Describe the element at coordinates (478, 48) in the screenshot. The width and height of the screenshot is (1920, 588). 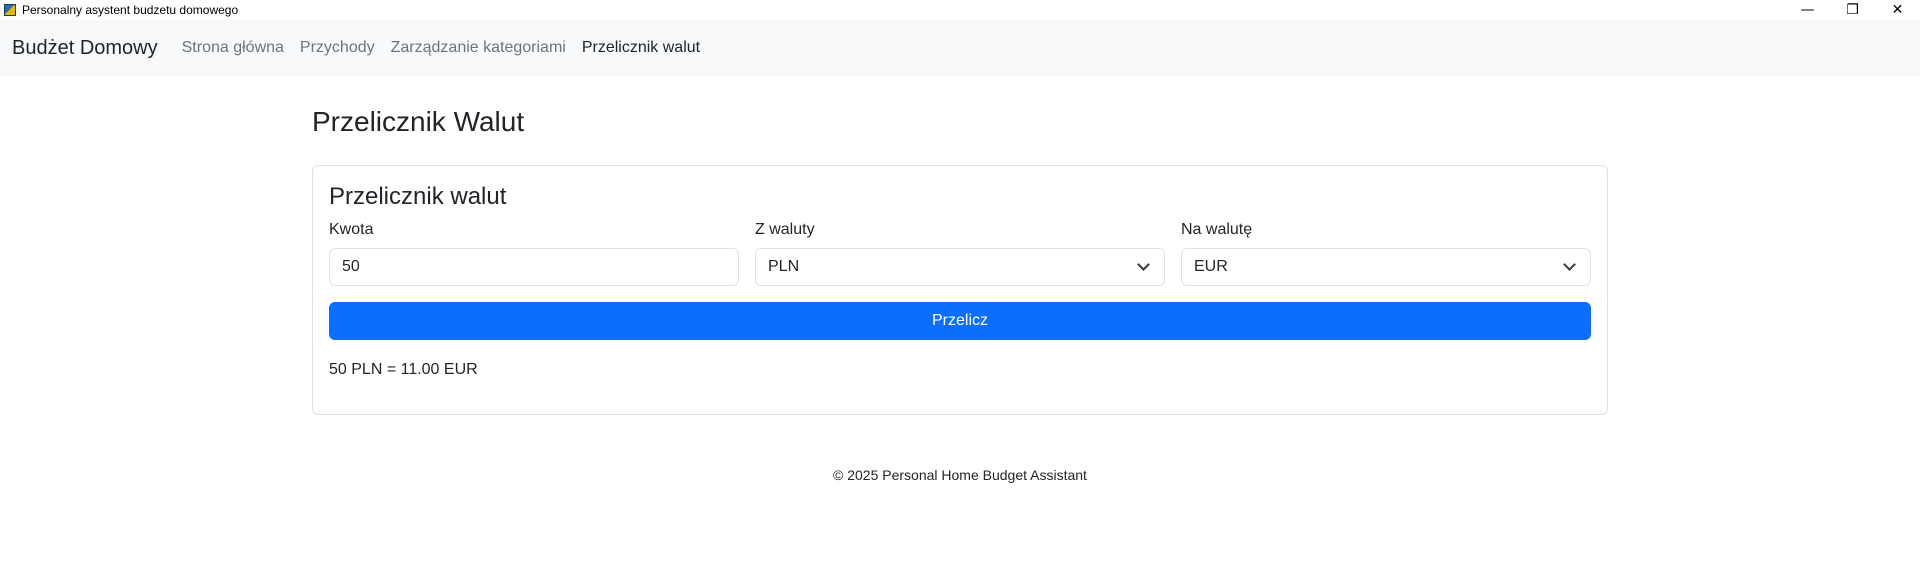
I see `nav-link-categories: Zarządzanie kategoriami` at that location.